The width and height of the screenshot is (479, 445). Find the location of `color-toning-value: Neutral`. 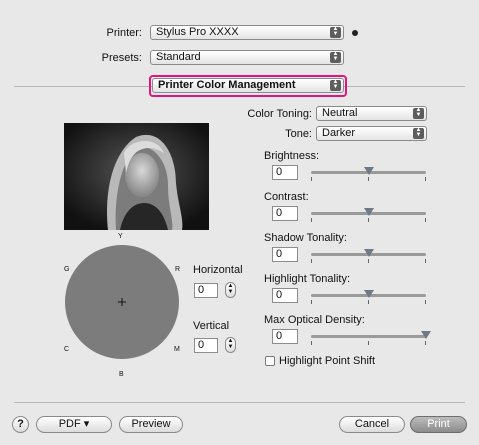

color-toning-value: Neutral is located at coordinates (340, 113).